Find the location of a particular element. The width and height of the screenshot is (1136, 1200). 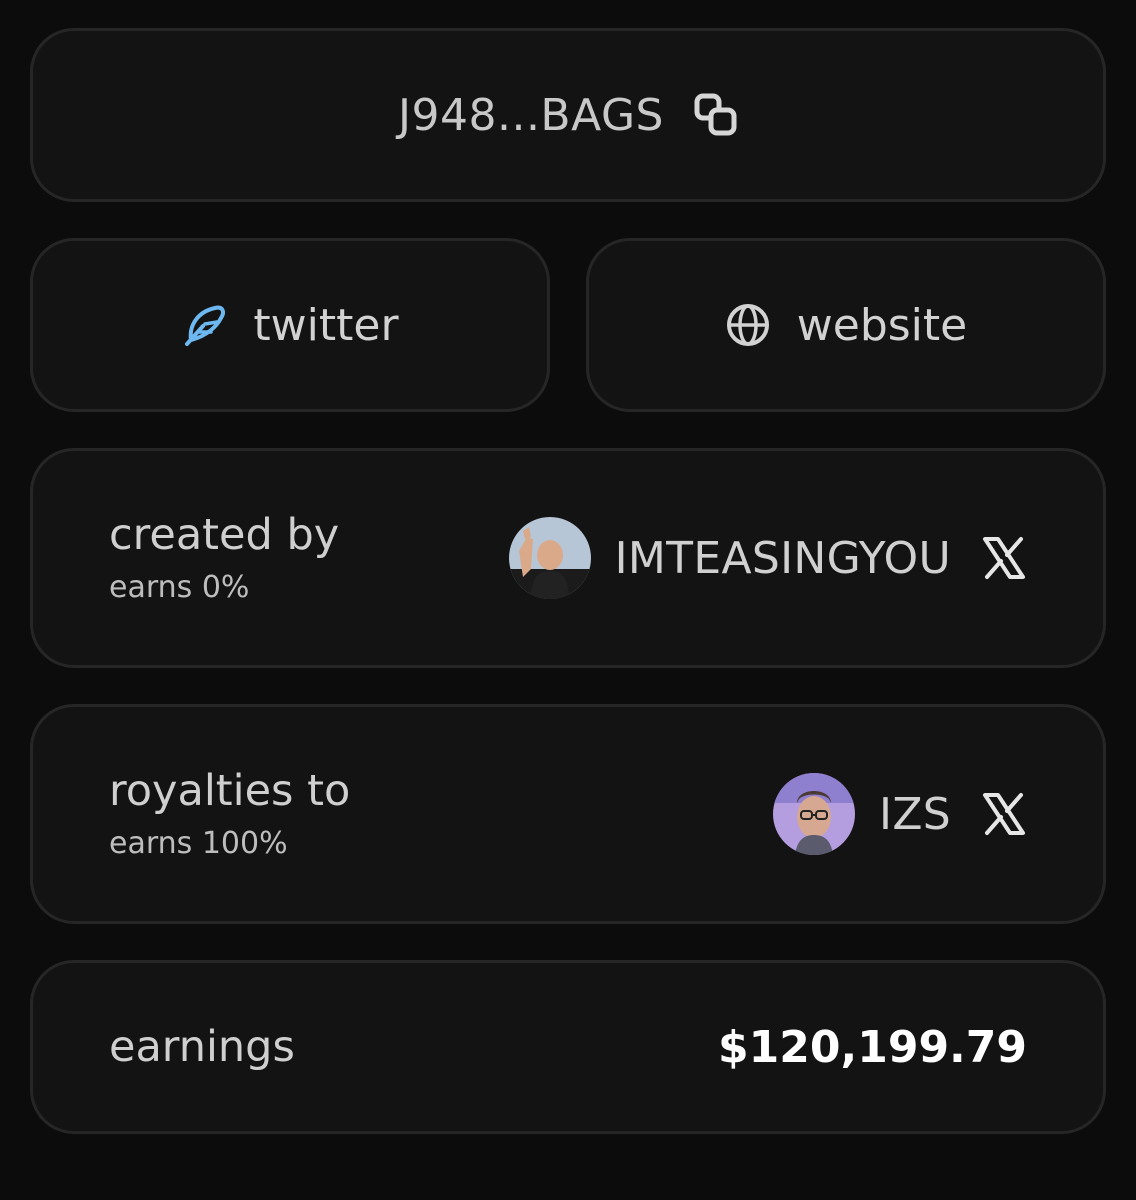

royalties-earns: earns 100% is located at coordinates (198, 843).